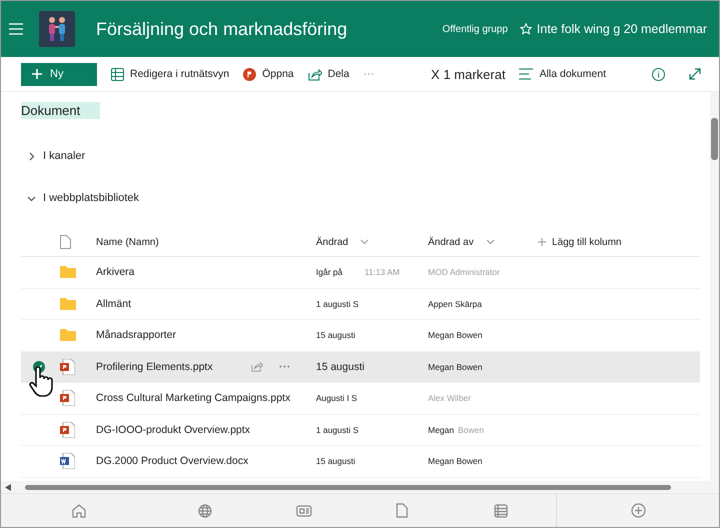  Describe the element at coordinates (449, 398) in the screenshot. I see `modified-by: Alex Wilber` at that location.